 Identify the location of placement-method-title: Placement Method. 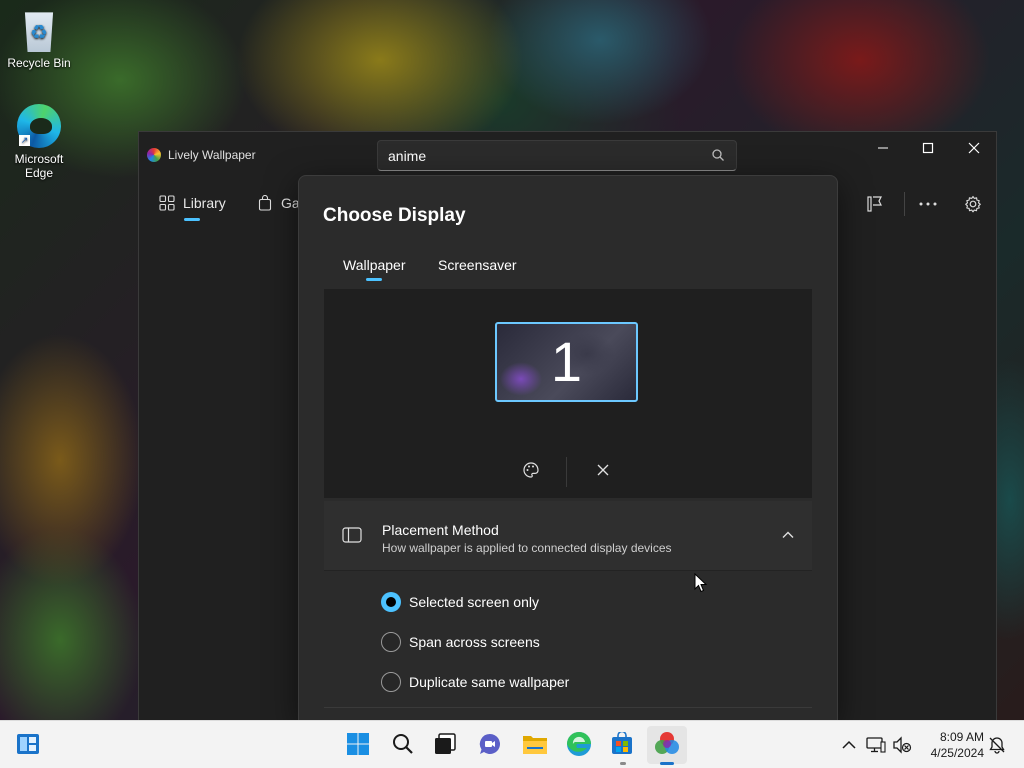
(440, 530).